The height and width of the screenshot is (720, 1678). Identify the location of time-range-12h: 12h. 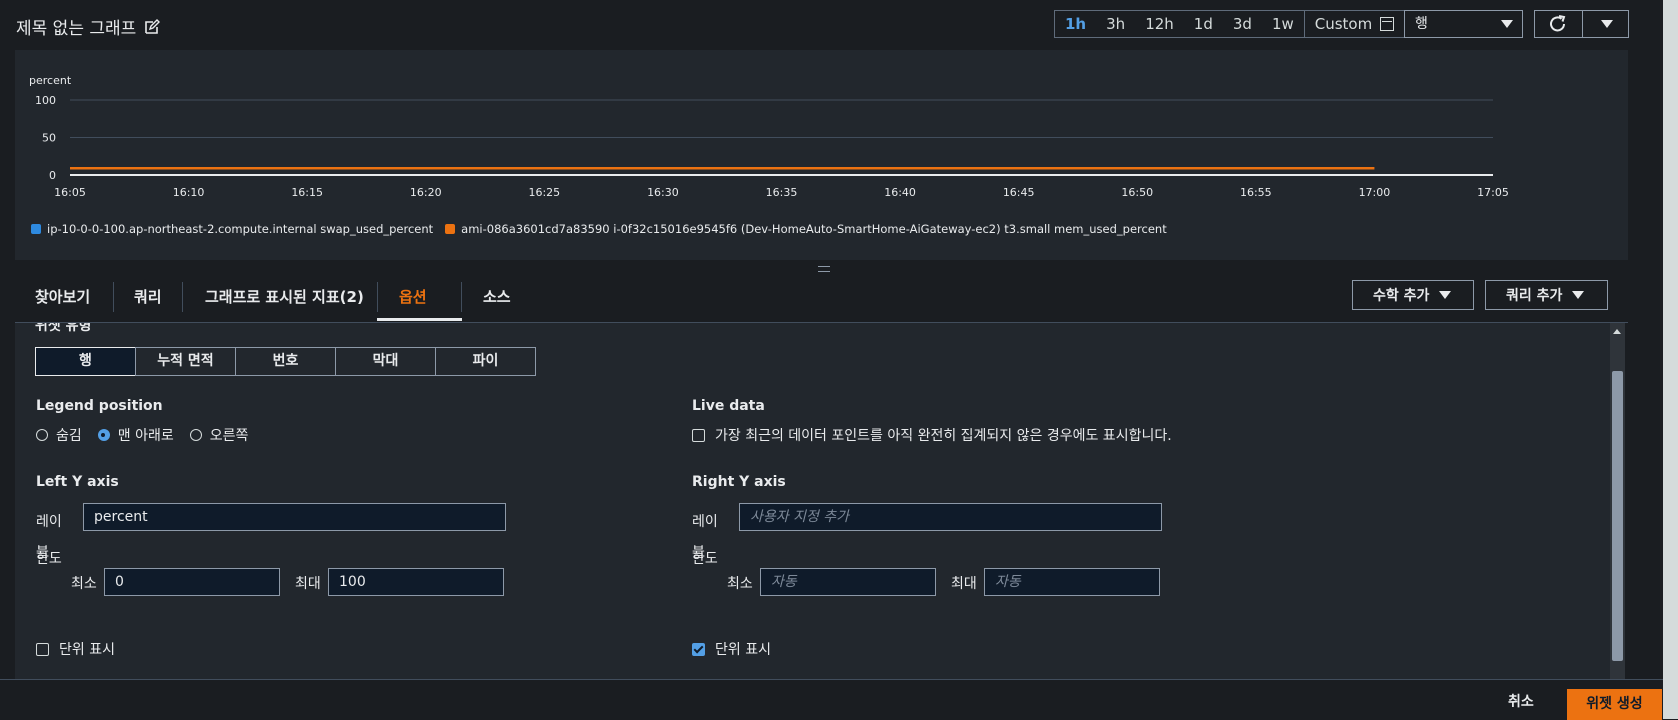
(1159, 24).